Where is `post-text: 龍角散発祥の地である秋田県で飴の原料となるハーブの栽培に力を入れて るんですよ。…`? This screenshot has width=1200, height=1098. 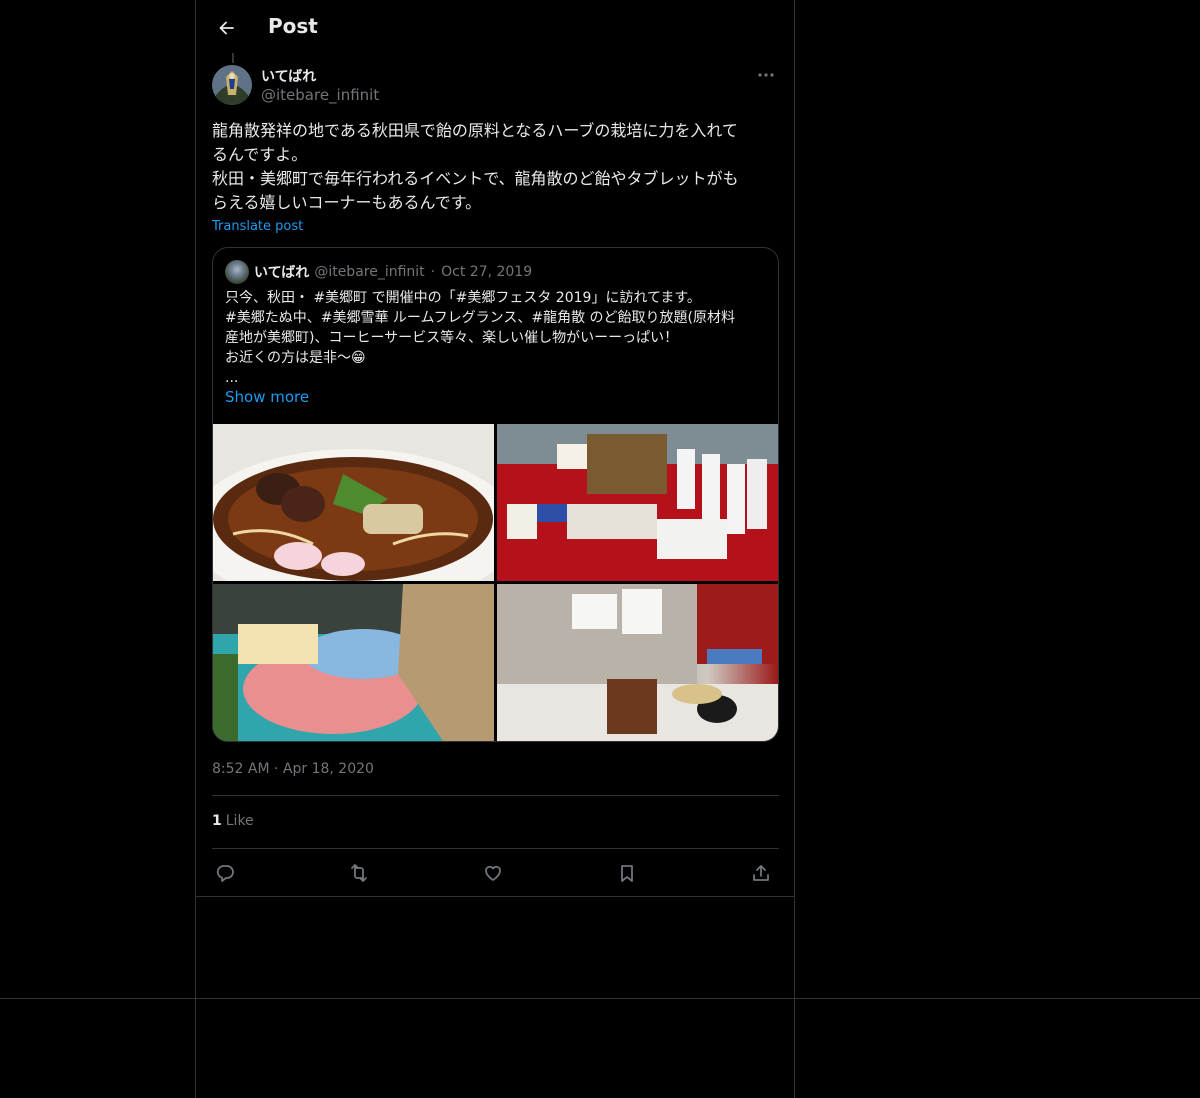 post-text: 龍角散発祥の地である秋田県で飴の原料となるハーブの栽培に力を入れて るんですよ。… is located at coordinates (475, 166).